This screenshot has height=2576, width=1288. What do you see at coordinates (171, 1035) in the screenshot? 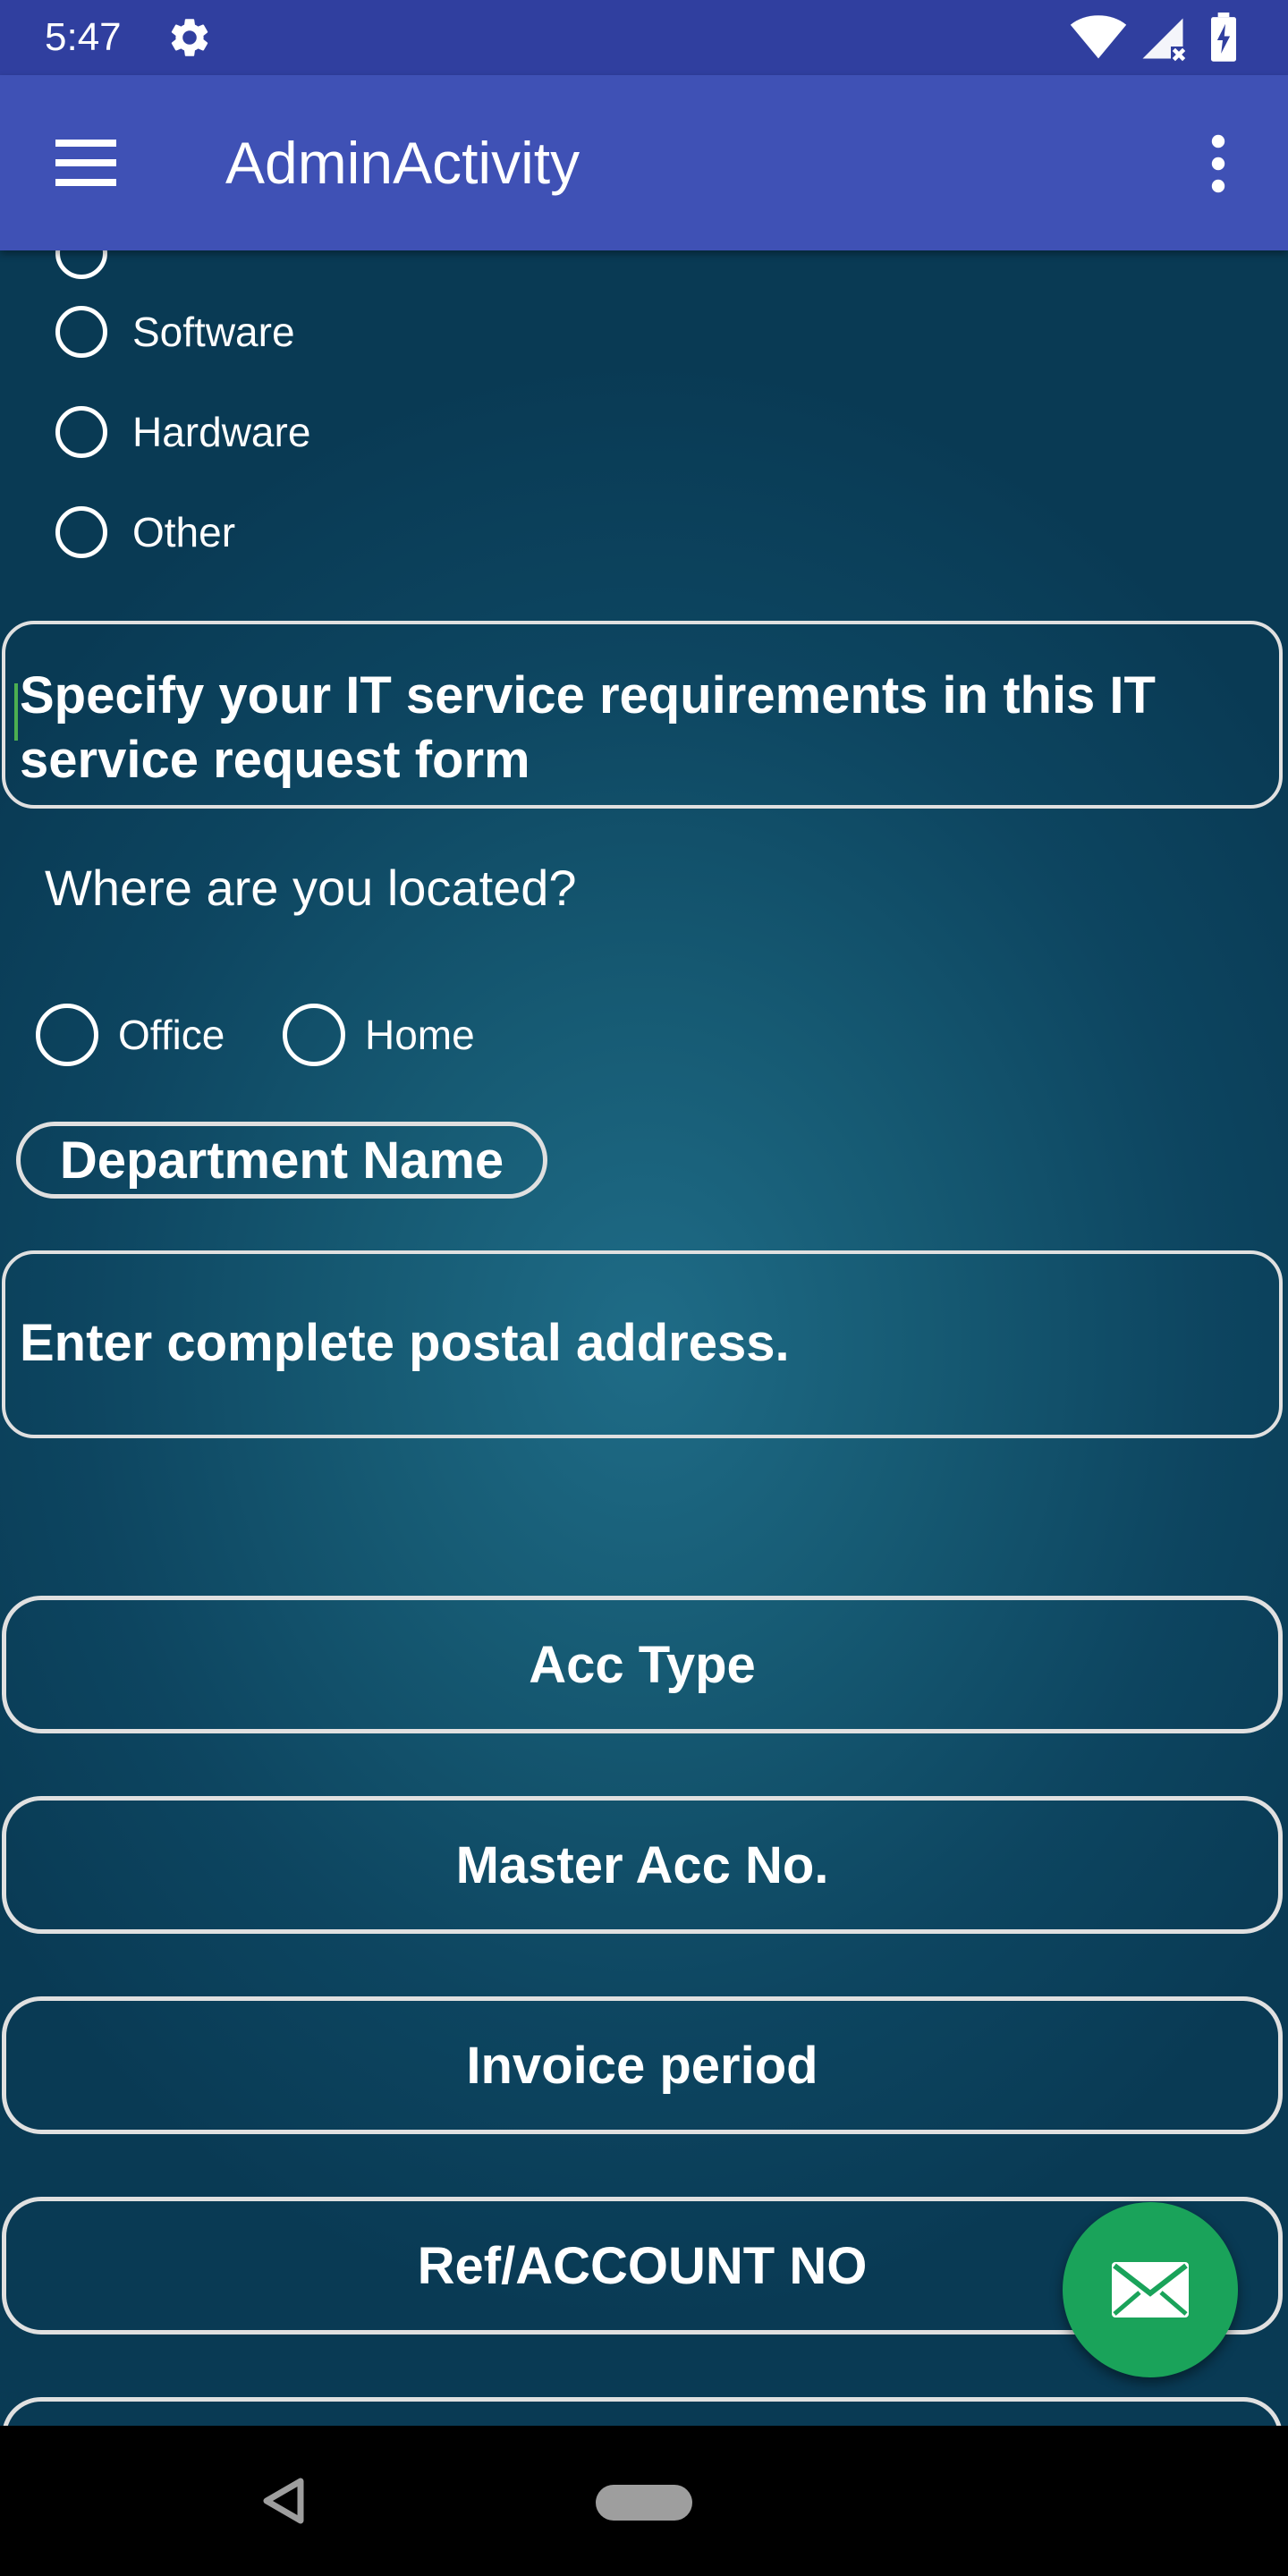
I see `radio-label: Office` at bounding box center [171, 1035].